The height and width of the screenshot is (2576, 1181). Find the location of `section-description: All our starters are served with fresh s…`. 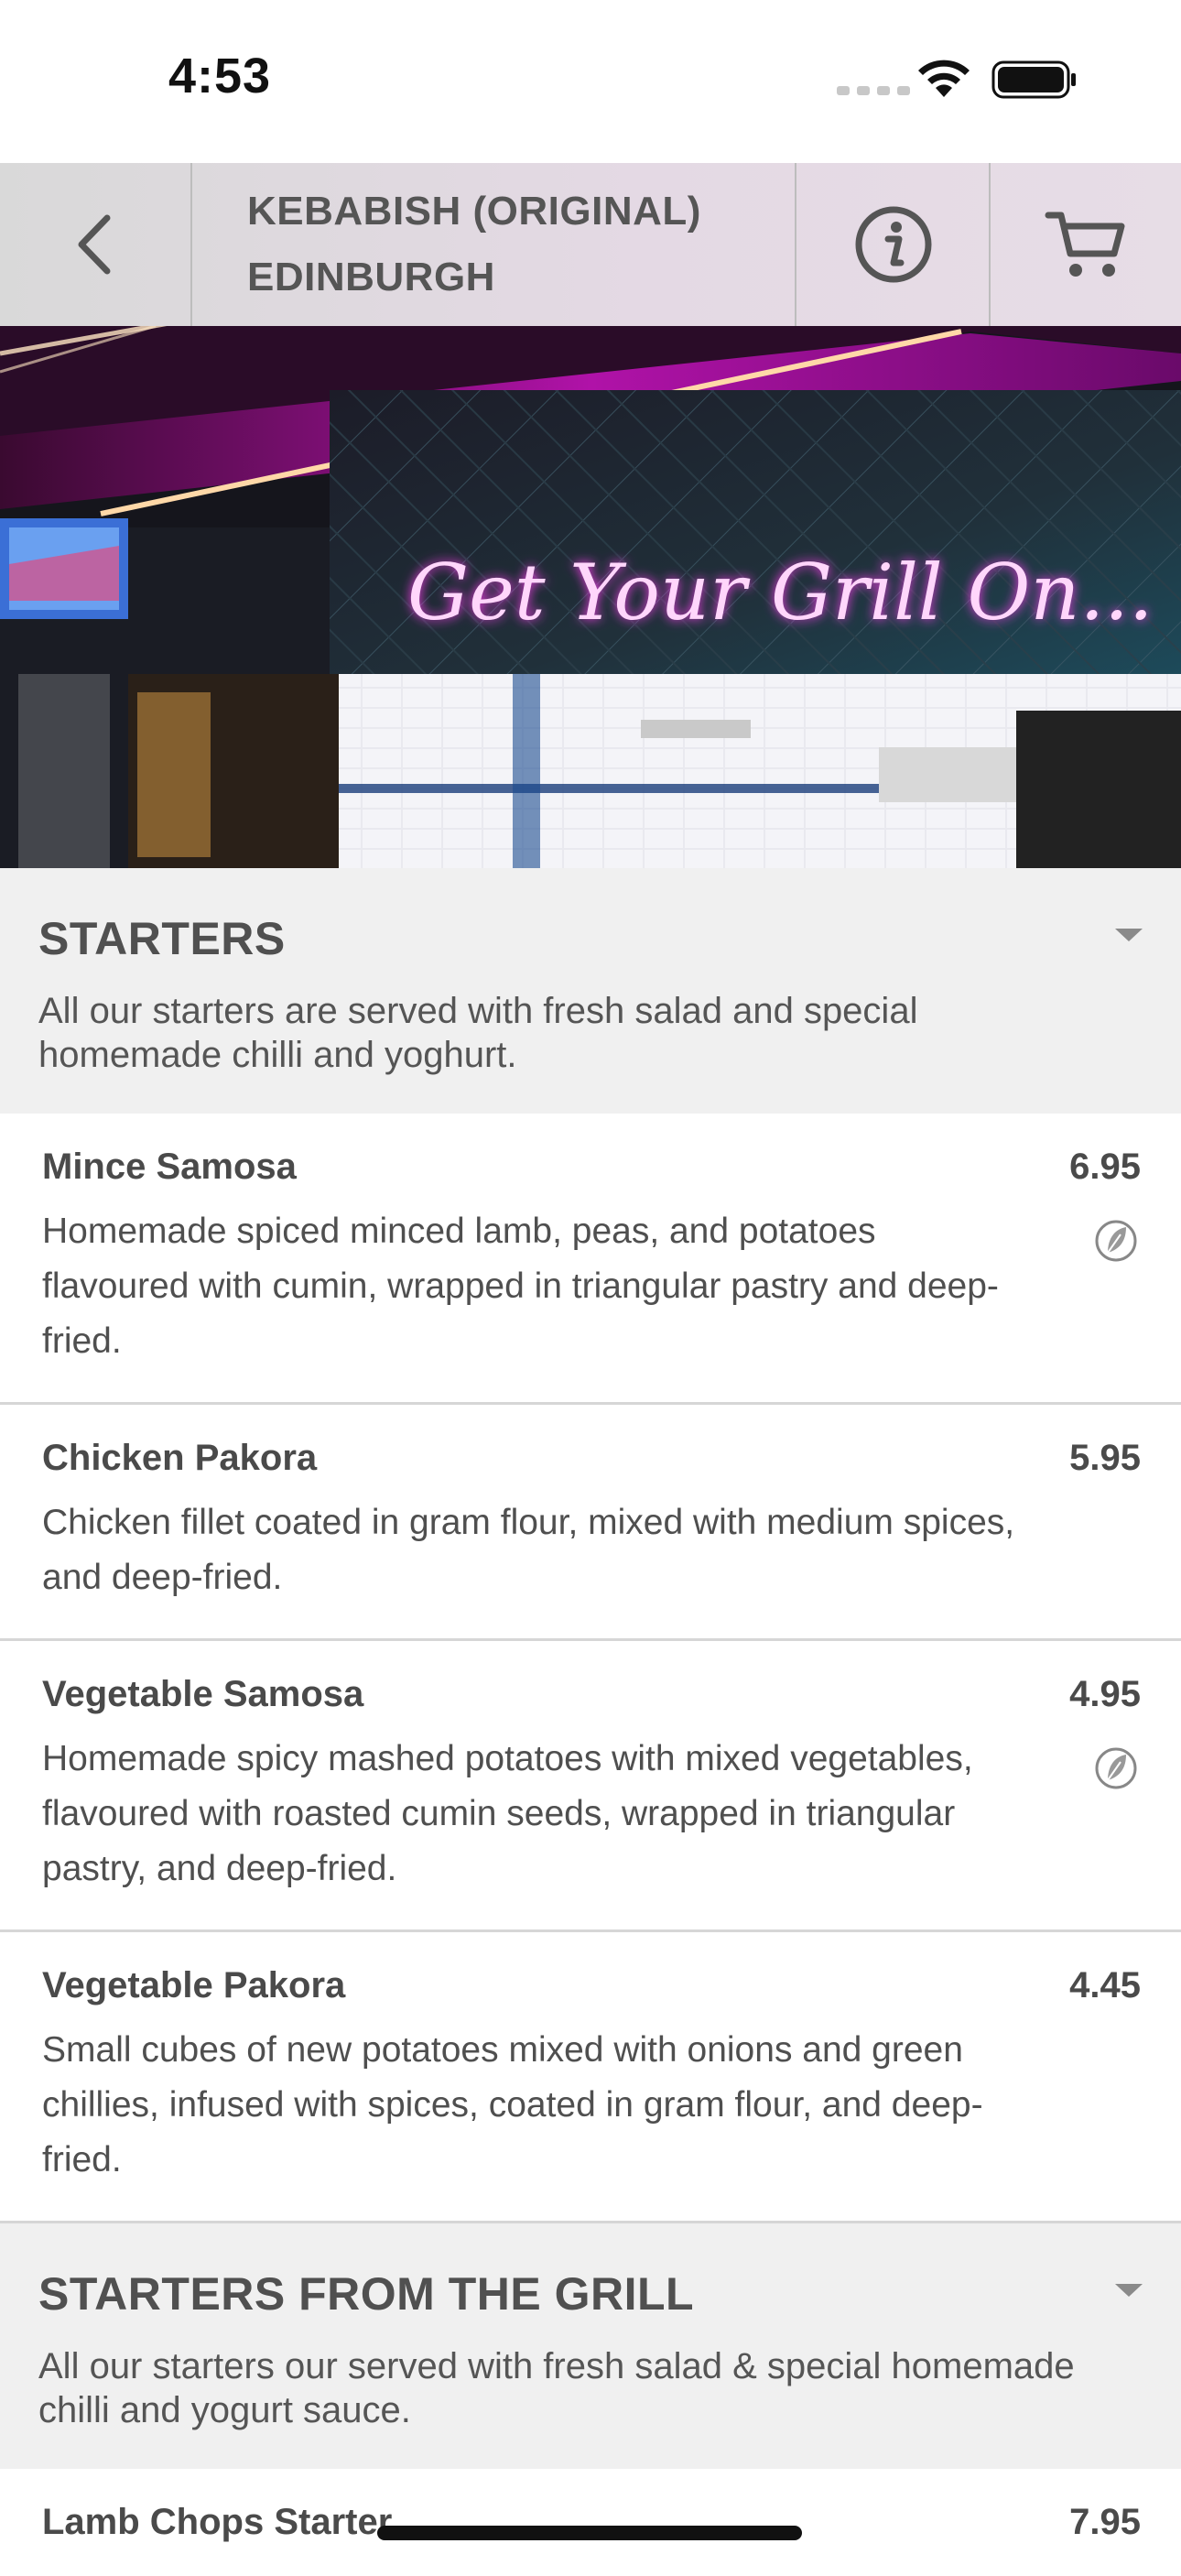

section-description: All our starters are served with fresh s… is located at coordinates (478, 1033).